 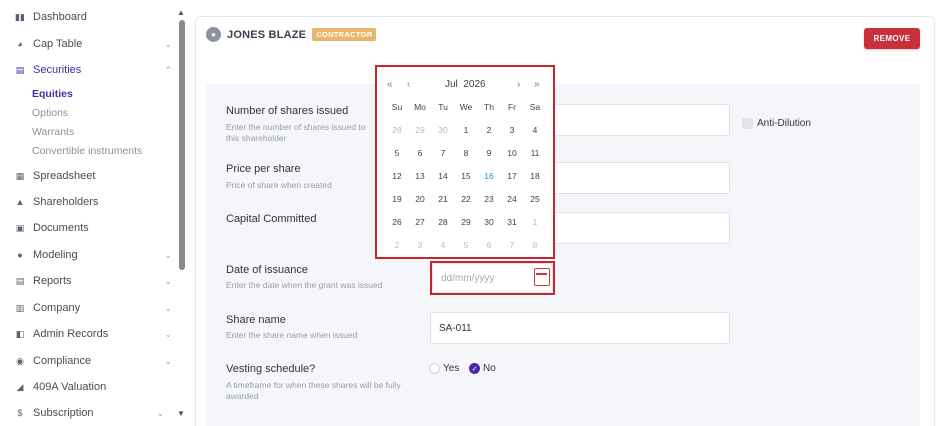 I want to click on next-month-icon: ›, so click(x=518, y=84).